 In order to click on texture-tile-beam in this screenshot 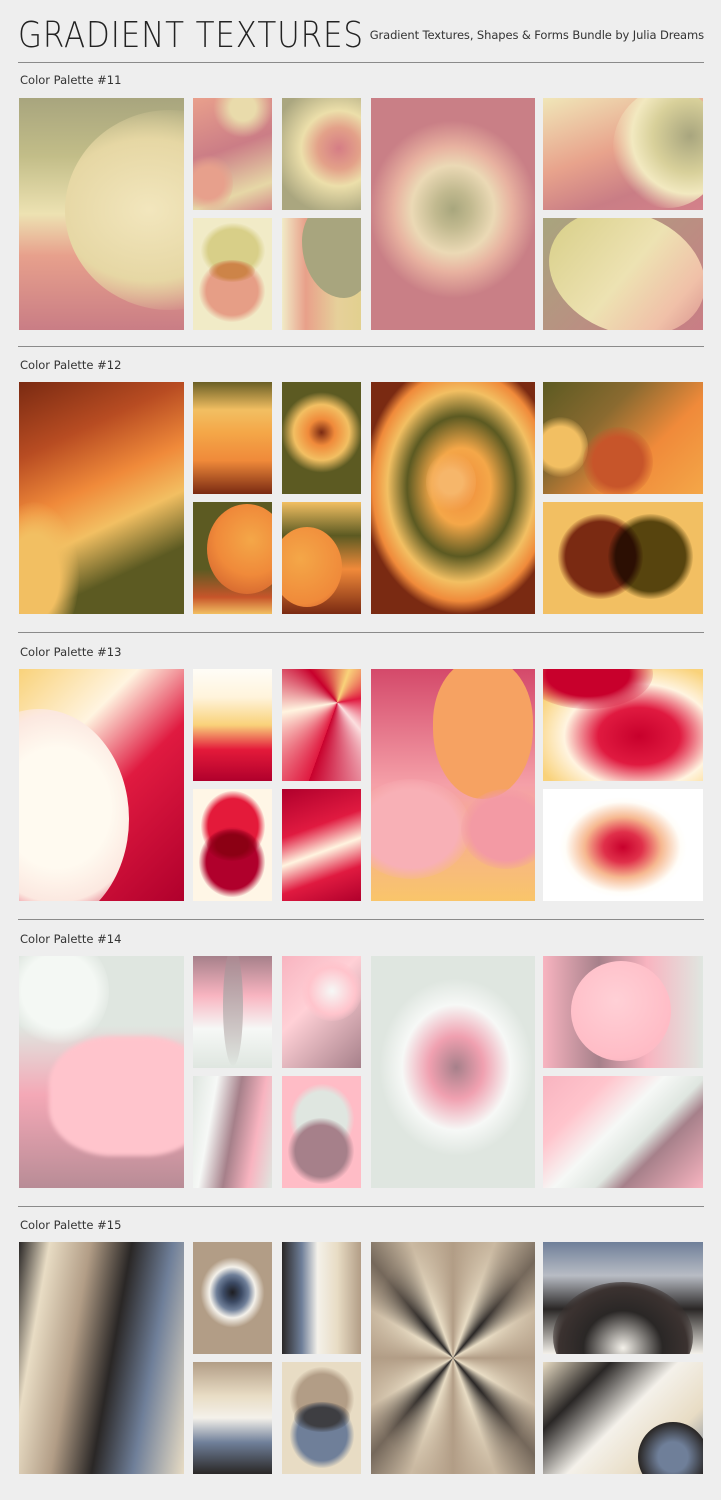, I will do `click(623, 1132)`.